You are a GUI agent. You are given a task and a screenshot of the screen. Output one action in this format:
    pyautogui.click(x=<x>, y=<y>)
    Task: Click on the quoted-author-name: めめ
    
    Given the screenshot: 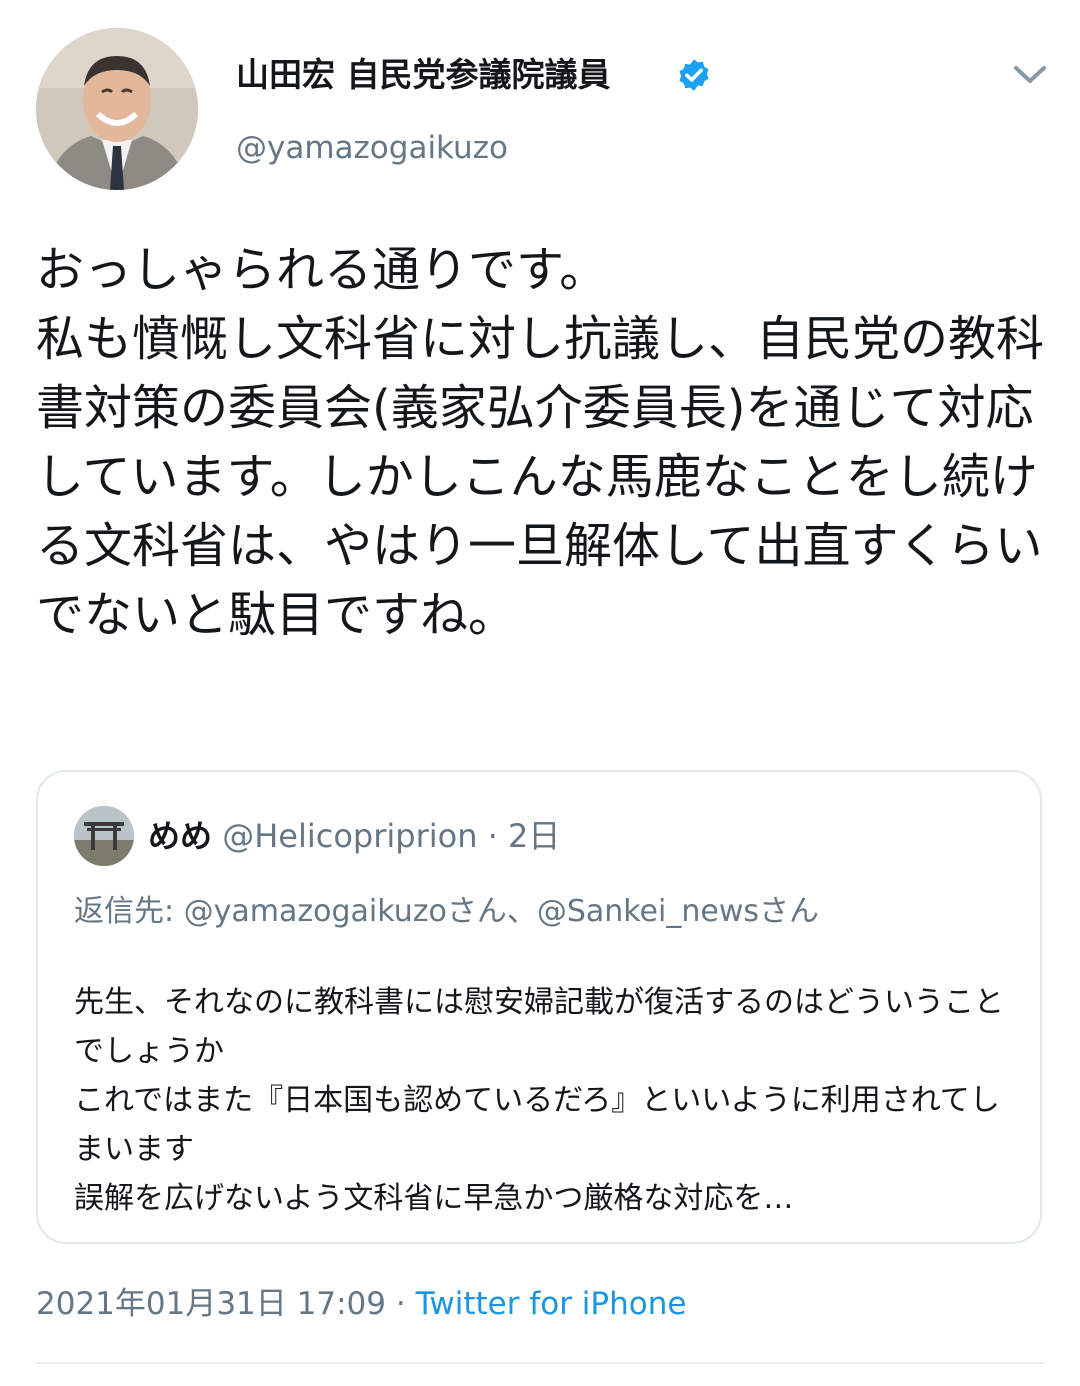 What is the action you would take?
    pyautogui.click(x=180, y=836)
    